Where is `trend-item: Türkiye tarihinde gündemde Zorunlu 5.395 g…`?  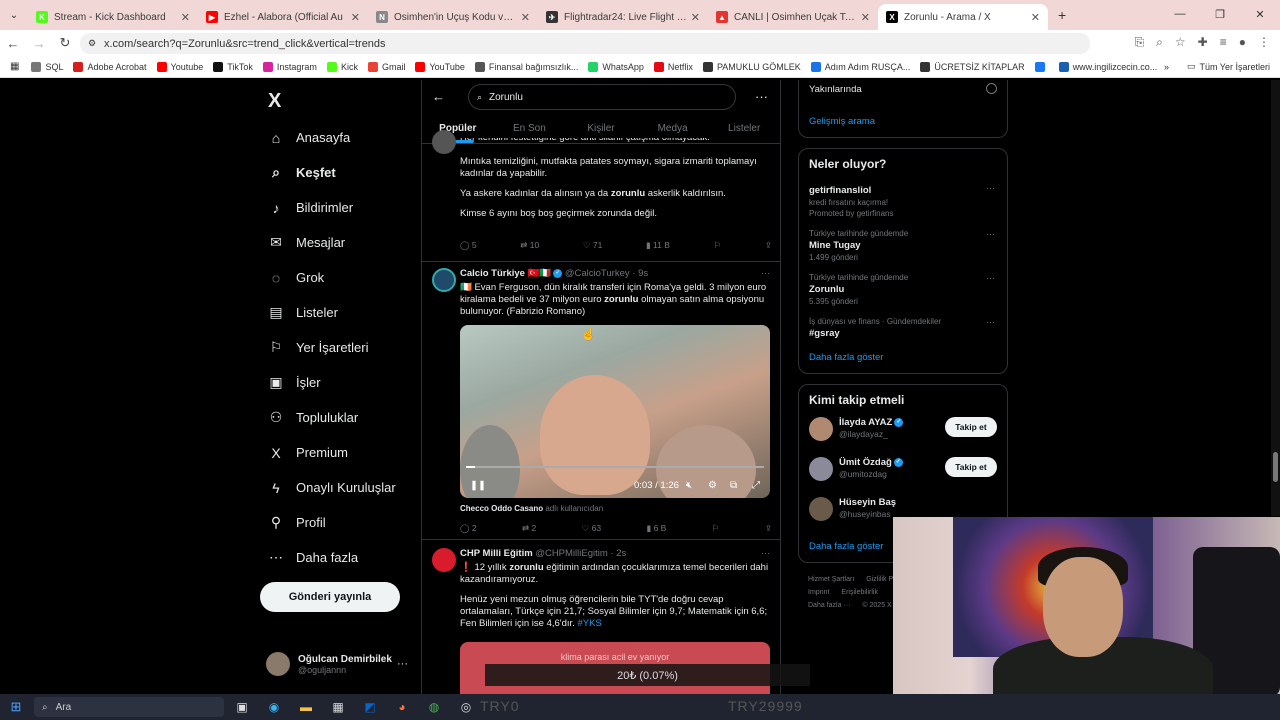 trend-item: Türkiye tarihinde gündemde Zorunlu 5.395 g… is located at coordinates (903, 289).